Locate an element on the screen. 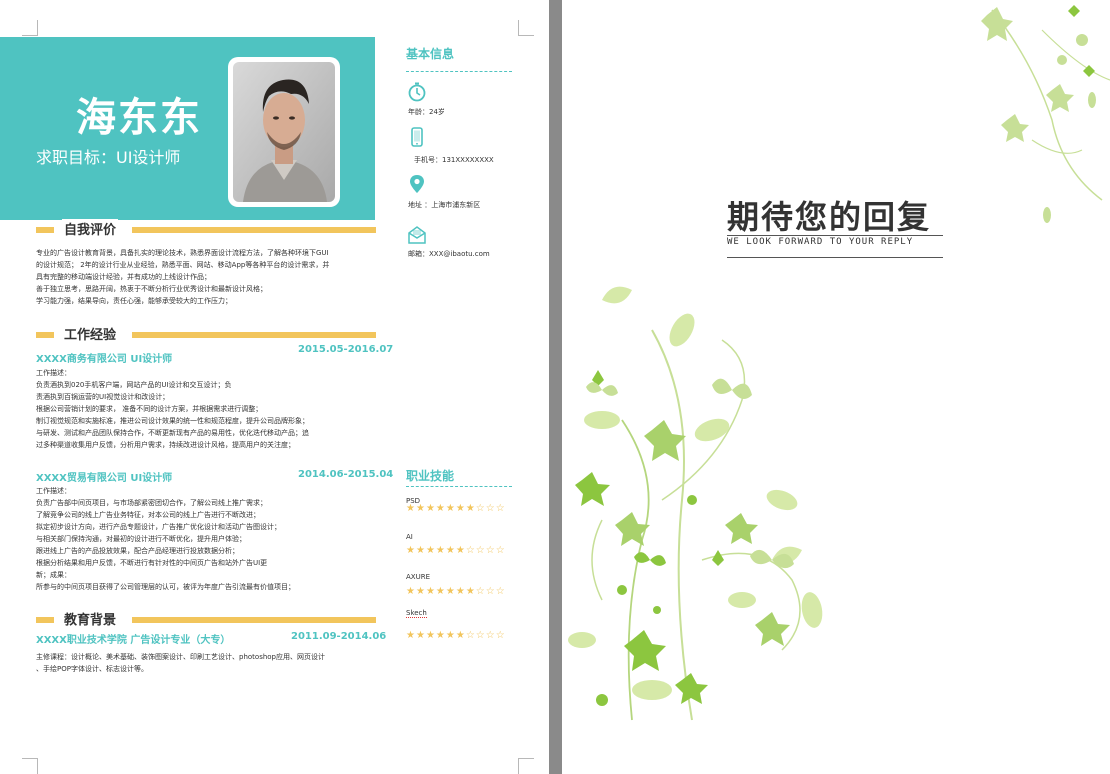 Image resolution: width=1110 pixels, height=774 pixels. skill-label: AXURE is located at coordinates (418, 577).